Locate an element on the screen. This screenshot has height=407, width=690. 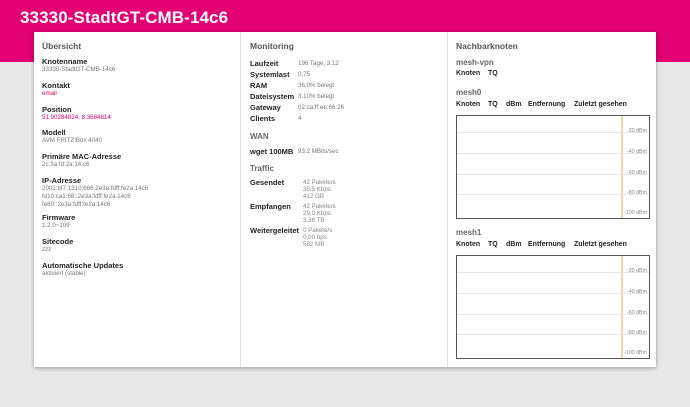
filesystem-label: Dateisystem is located at coordinates (272, 96).